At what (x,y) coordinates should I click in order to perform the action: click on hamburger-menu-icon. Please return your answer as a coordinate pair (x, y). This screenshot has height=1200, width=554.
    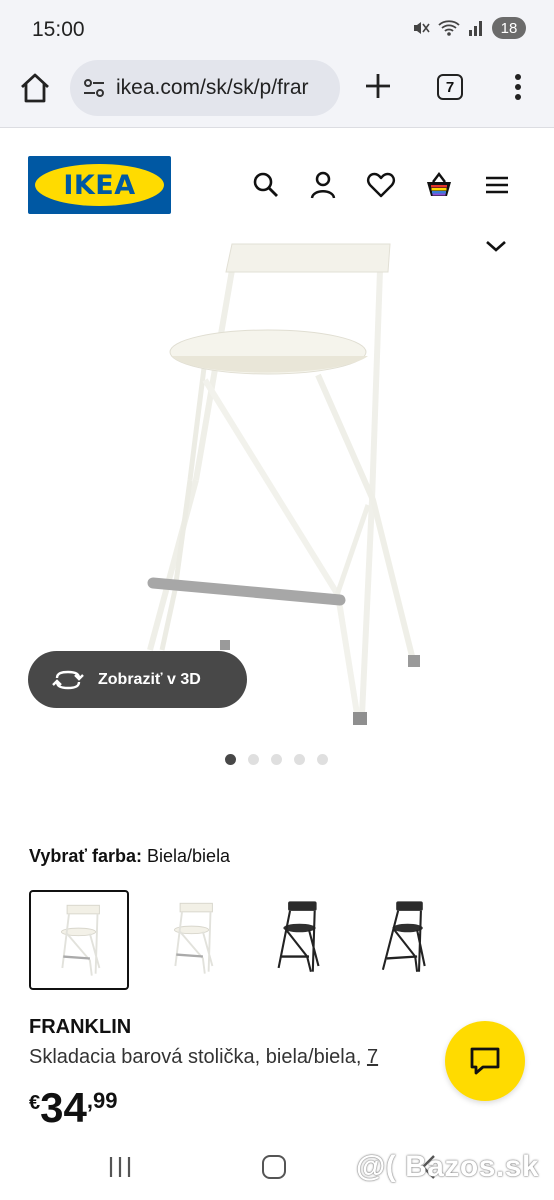
    Looking at the image, I should click on (497, 185).